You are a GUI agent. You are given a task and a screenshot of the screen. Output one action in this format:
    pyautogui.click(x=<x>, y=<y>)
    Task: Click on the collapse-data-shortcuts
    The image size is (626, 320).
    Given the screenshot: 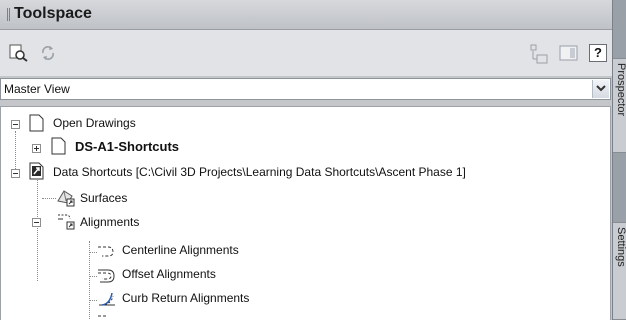 What is the action you would take?
    pyautogui.click(x=15, y=173)
    